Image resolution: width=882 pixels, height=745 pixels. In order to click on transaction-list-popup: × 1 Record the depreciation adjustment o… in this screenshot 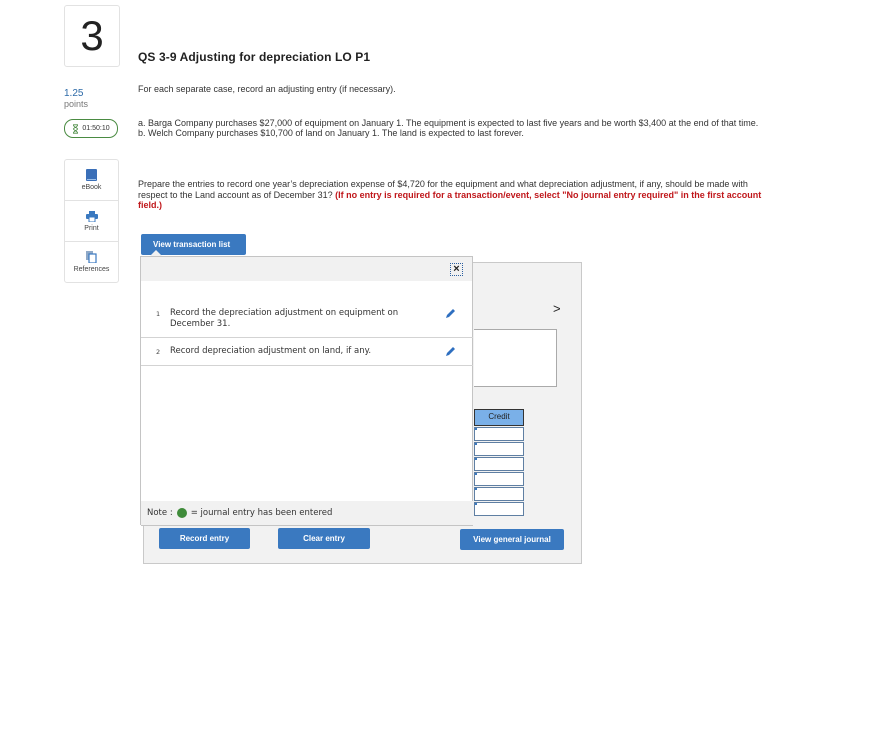, I will do `click(306, 391)`.